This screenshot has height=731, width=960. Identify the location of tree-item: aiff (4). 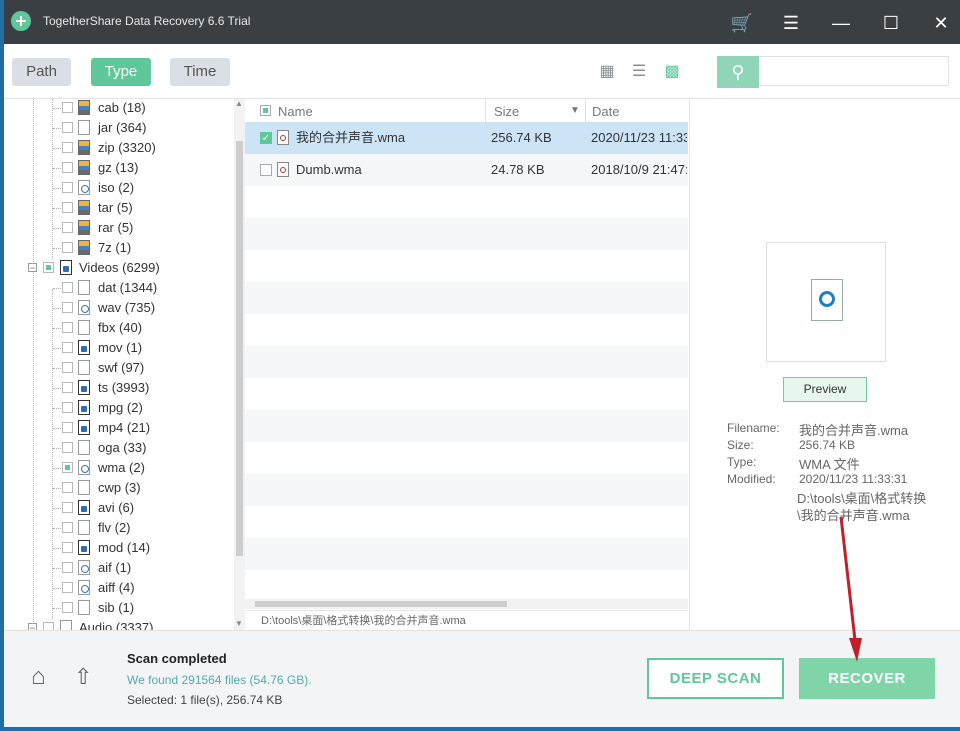
(118, 588).